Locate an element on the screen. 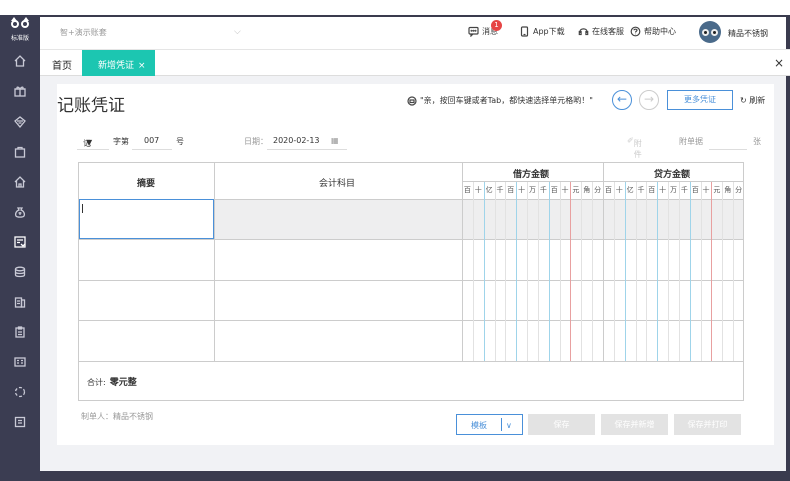 Image resolution: width=790 pixels, height=481 pixels. phone-icon is located at coordinates (524, 31).